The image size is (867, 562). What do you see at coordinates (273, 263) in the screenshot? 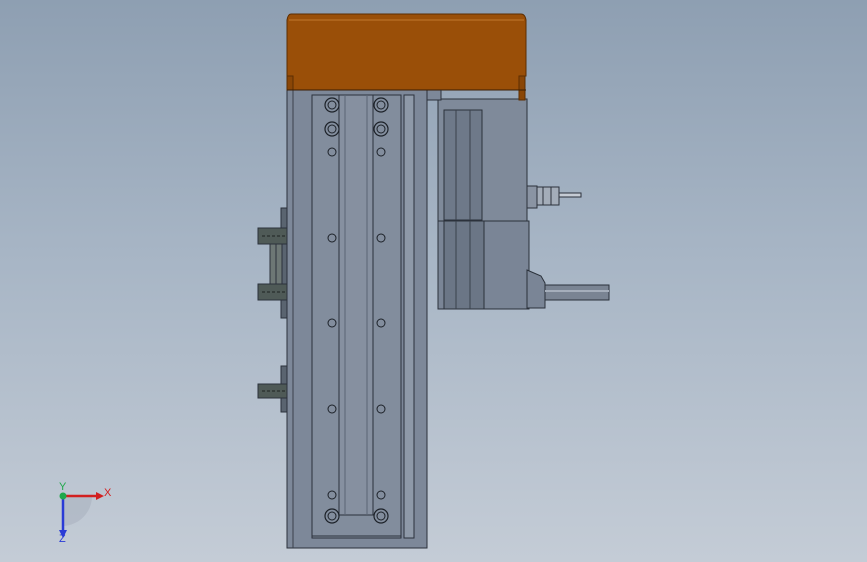
I see `mounting-bracket-upper` at bounding box center [273, 263].